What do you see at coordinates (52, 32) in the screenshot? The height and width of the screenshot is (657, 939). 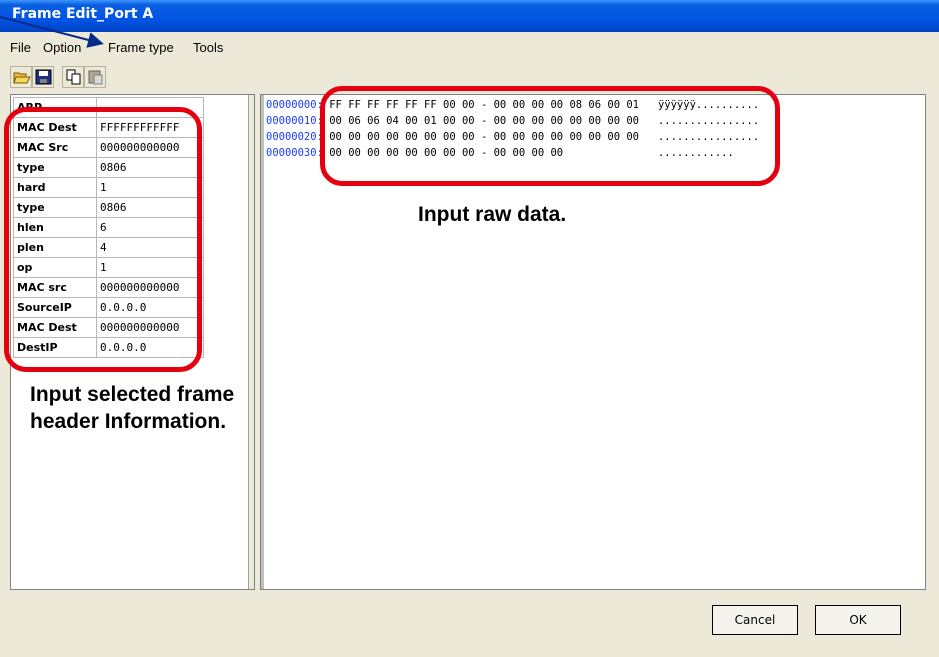 I see `annotation-arrow` at bounding box center [52, 32].